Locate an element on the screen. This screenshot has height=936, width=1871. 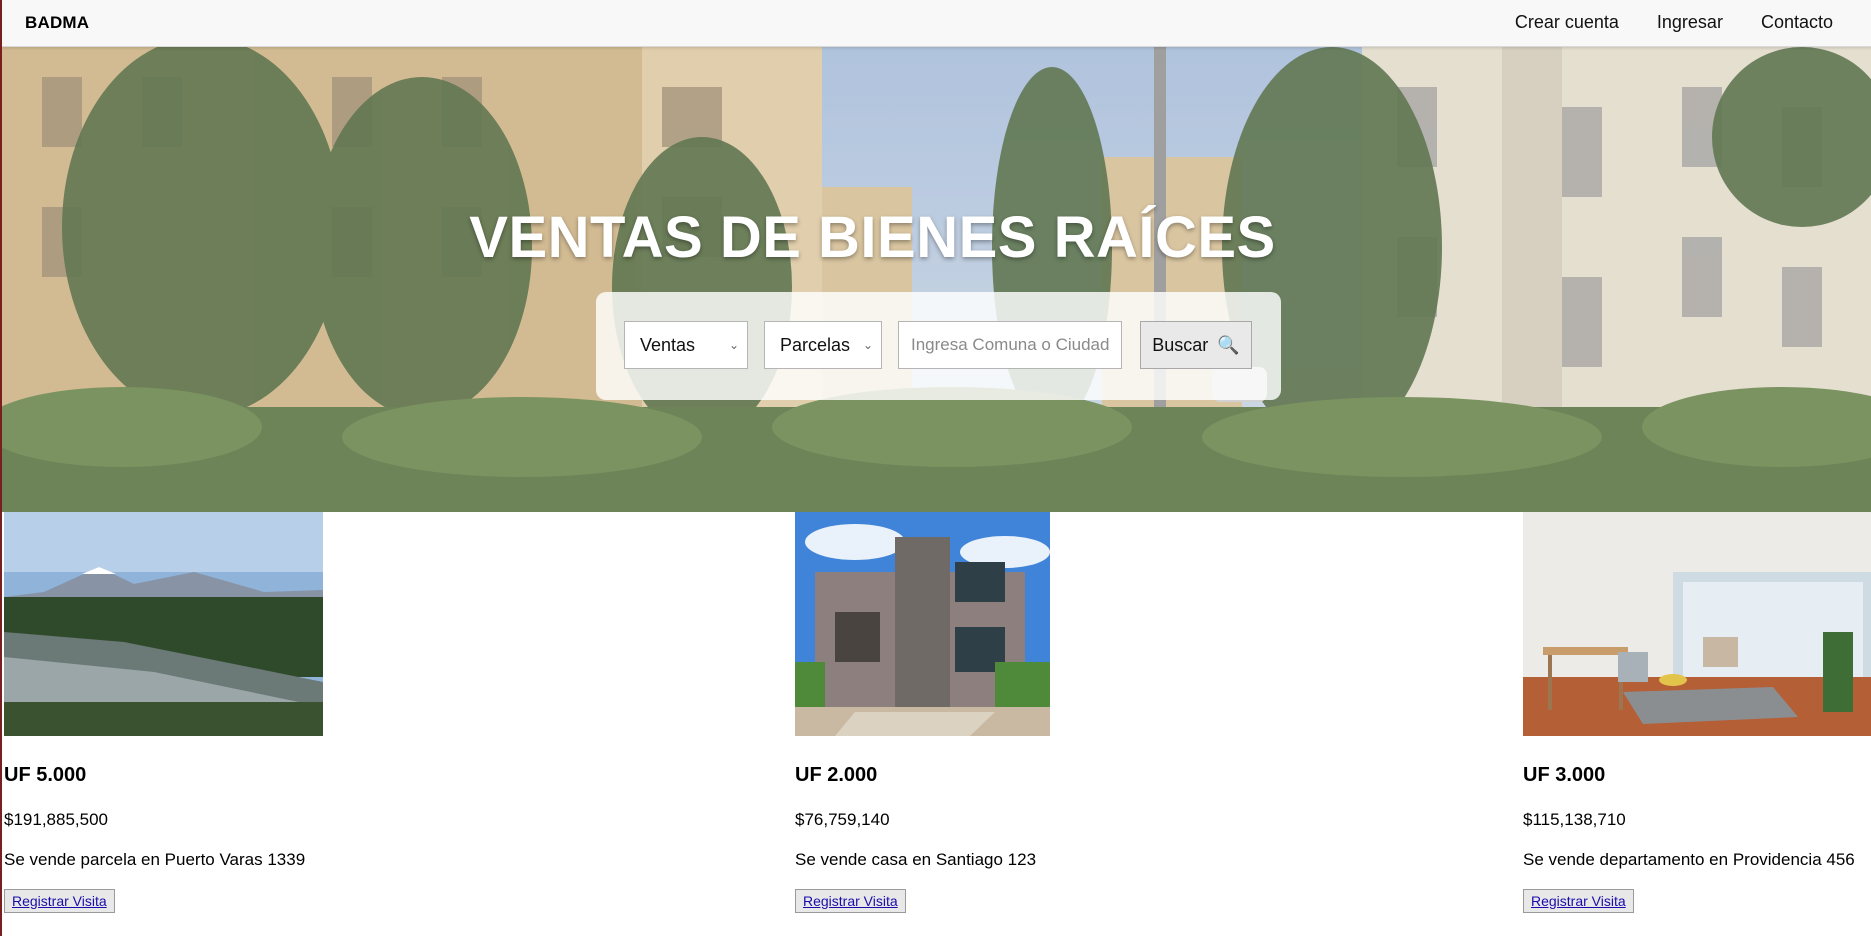
listing-price-uf: UF 5.000 is located at coordinates (45, 775).